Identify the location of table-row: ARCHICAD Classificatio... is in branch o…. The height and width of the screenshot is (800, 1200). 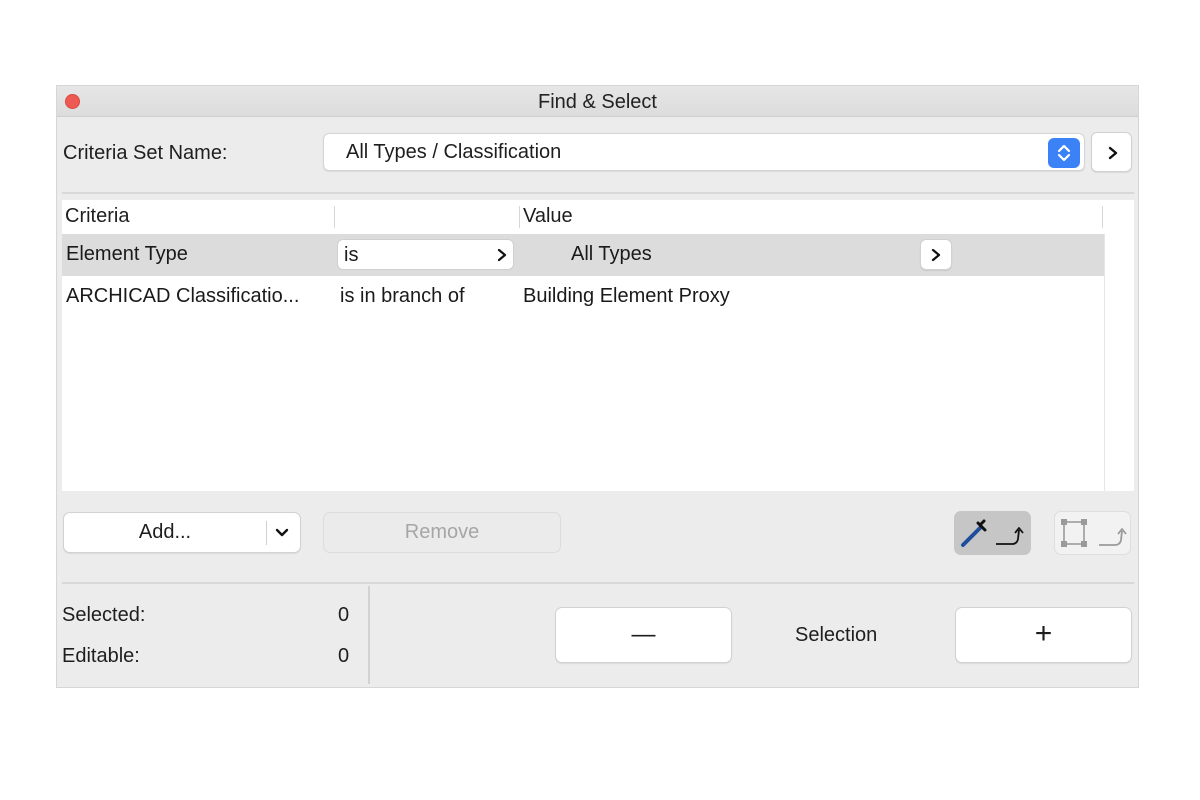
(583, 297).